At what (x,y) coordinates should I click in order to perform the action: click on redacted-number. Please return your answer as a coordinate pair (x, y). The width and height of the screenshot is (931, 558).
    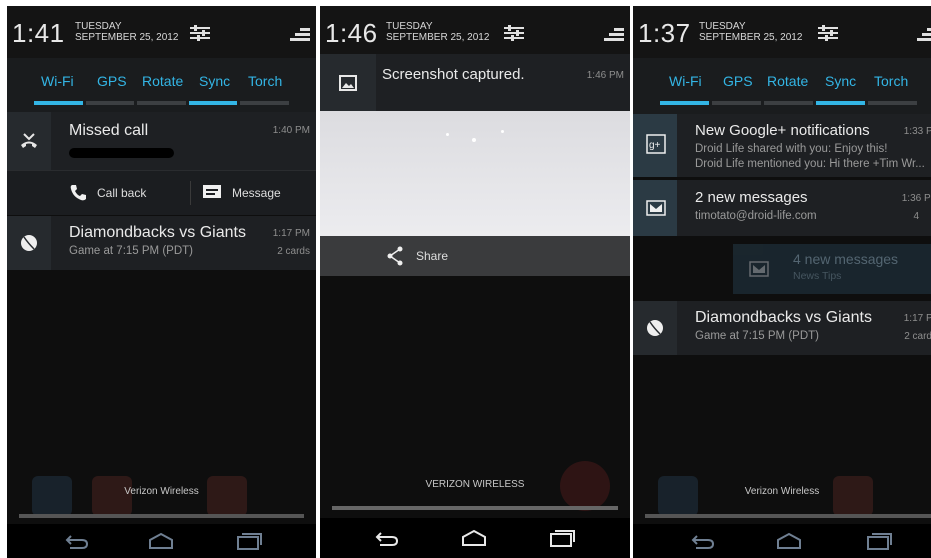
    Looking at the image, I should click on (121, 153).